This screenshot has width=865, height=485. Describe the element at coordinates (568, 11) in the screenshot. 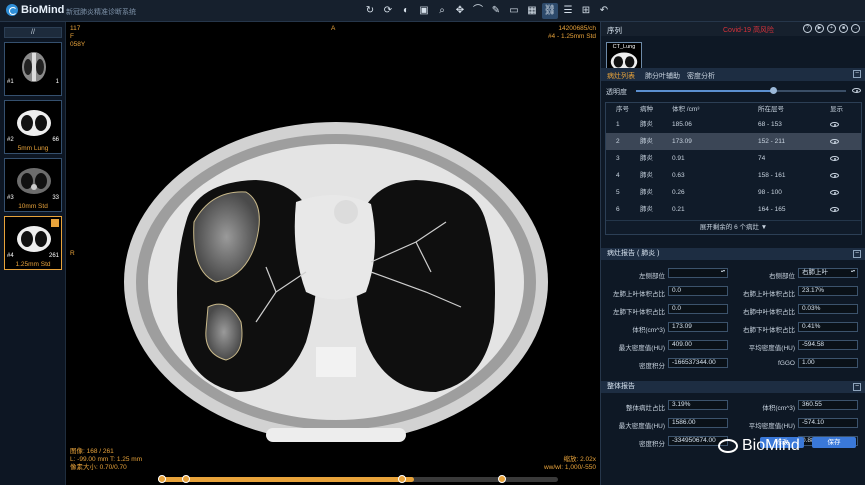

I see `menu-icon: ☰` at that location.